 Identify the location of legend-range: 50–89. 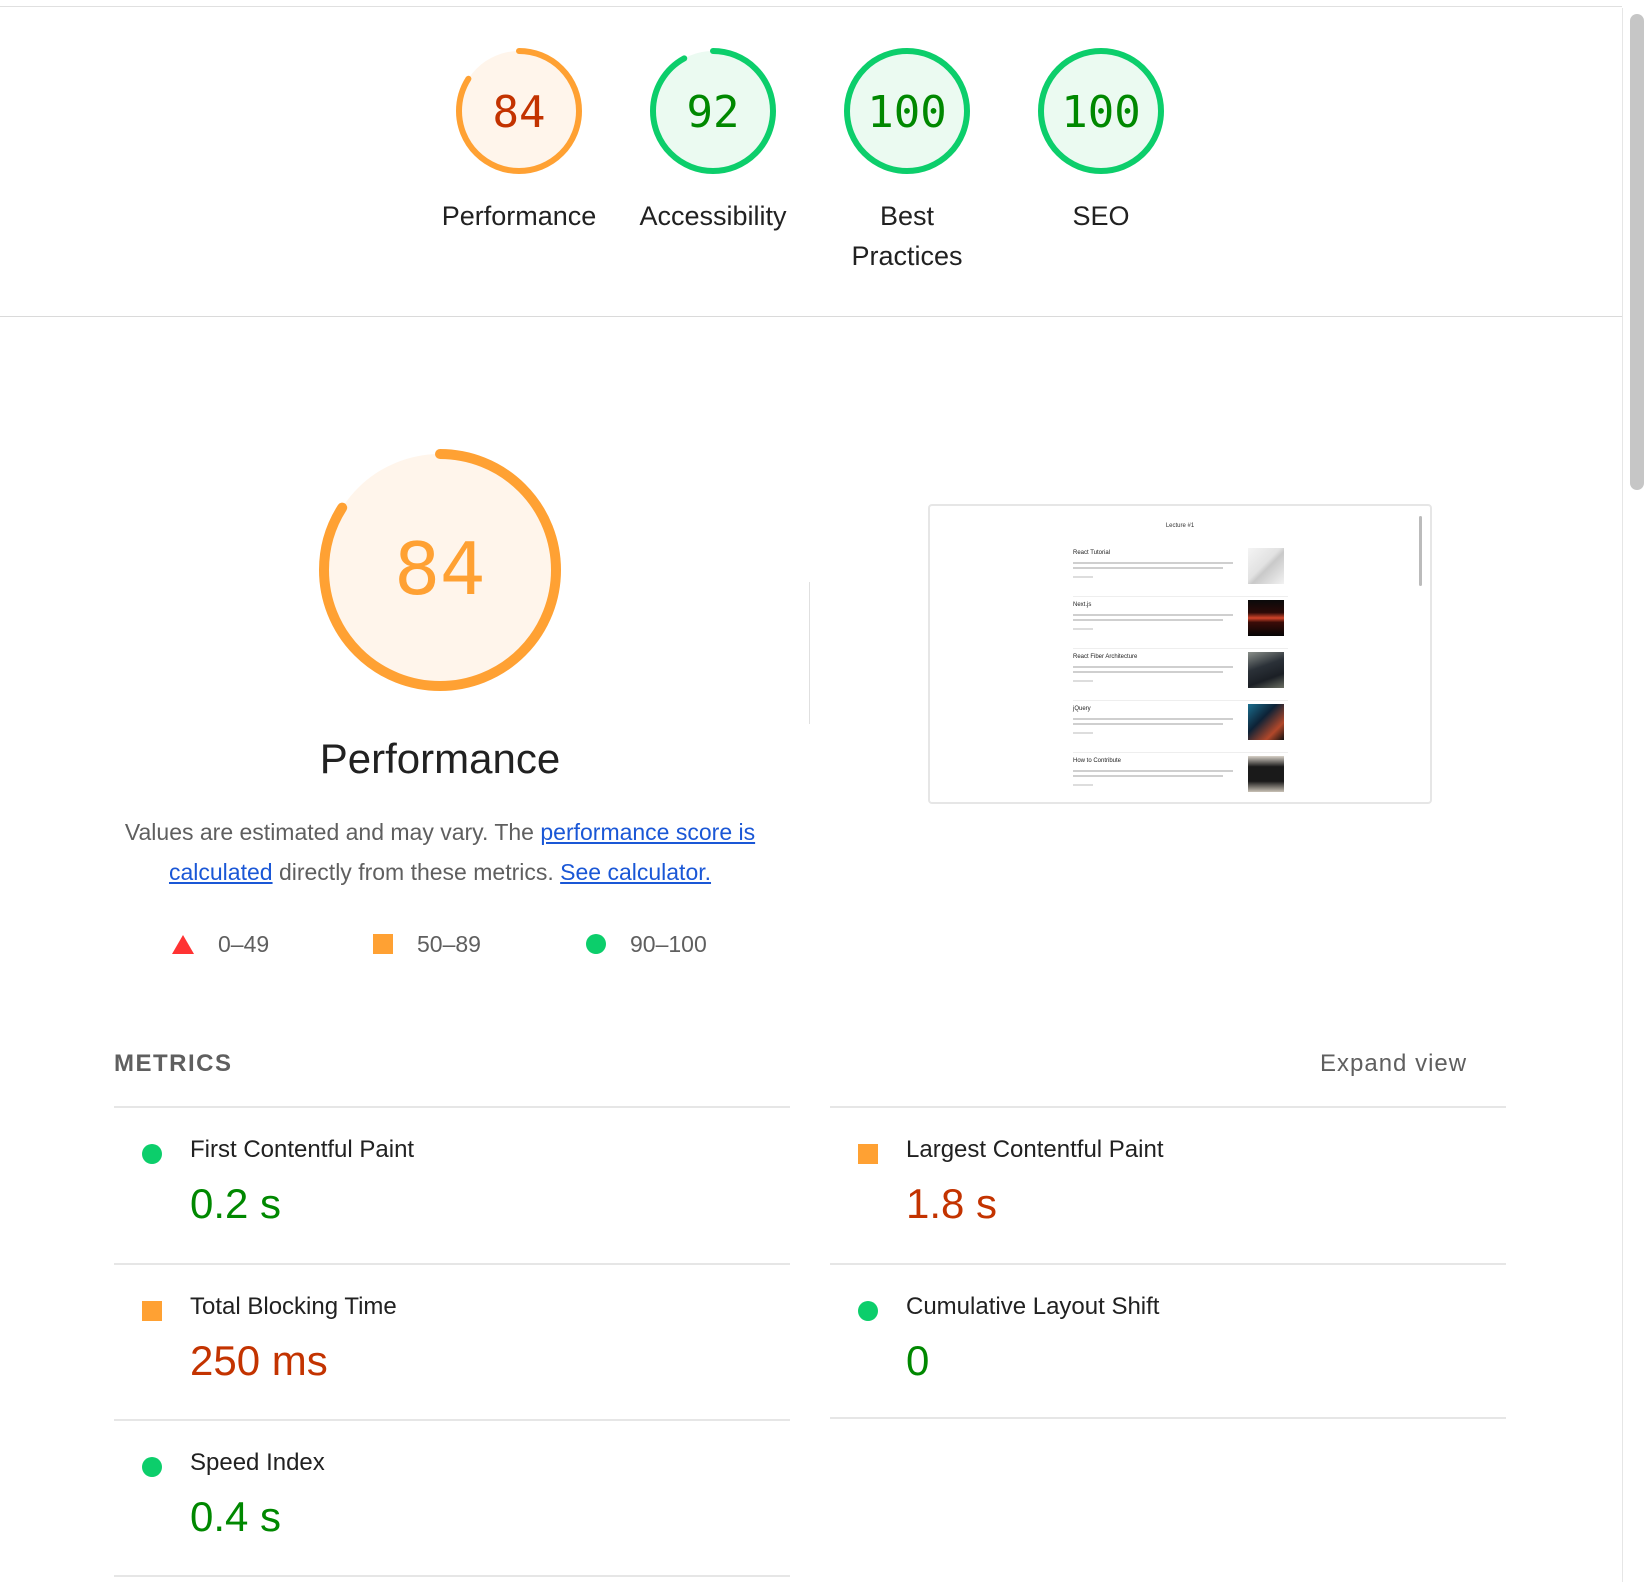
(449, 943).